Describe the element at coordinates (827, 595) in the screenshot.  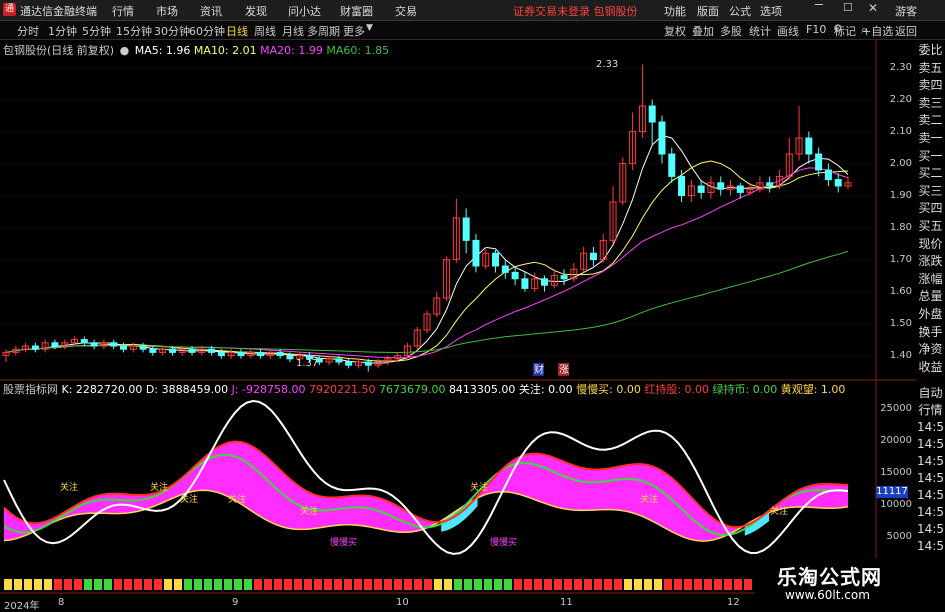
I see `watermark-url: www.60lt.com` at that location.